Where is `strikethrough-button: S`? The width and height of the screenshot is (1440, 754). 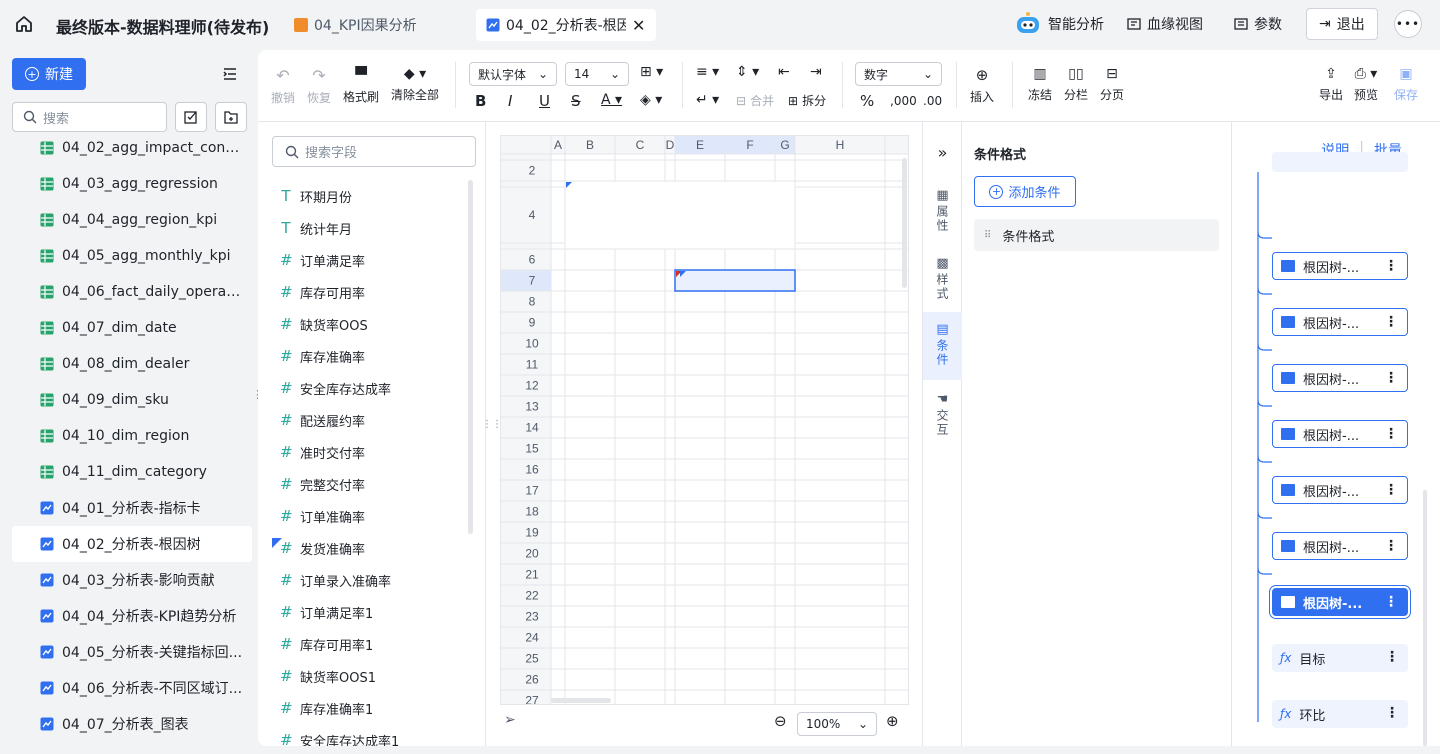
strikethrough-button: S is located at coordinates (576, 101).